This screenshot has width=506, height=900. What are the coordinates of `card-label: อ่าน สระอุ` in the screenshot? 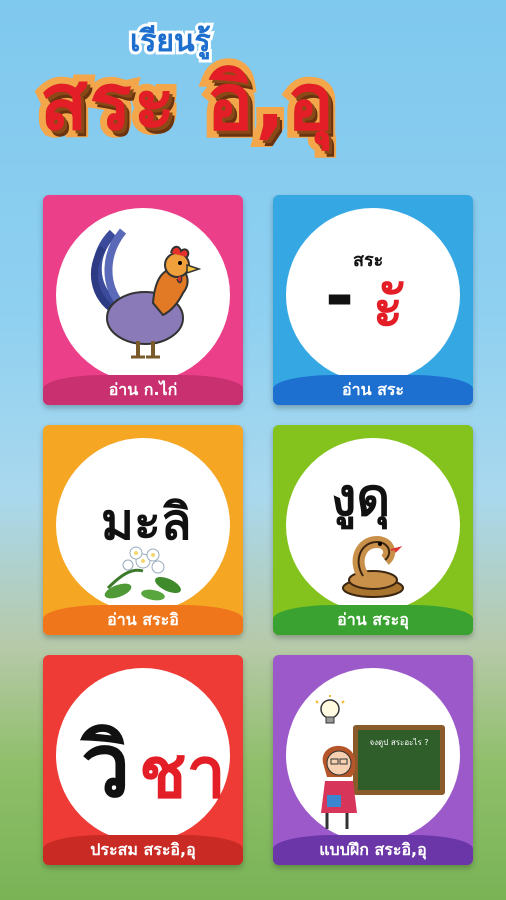 It's located at (373, 619).